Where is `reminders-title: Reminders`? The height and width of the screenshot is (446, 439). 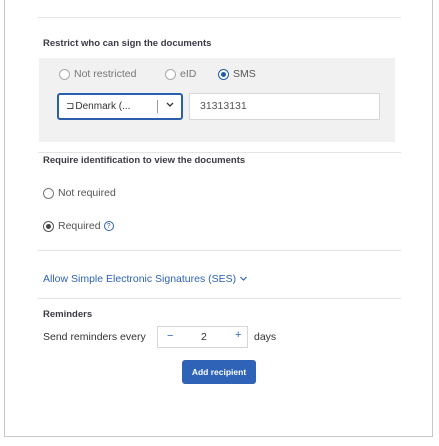 reminders-title: Reminders is located at coordinates (68, 314).